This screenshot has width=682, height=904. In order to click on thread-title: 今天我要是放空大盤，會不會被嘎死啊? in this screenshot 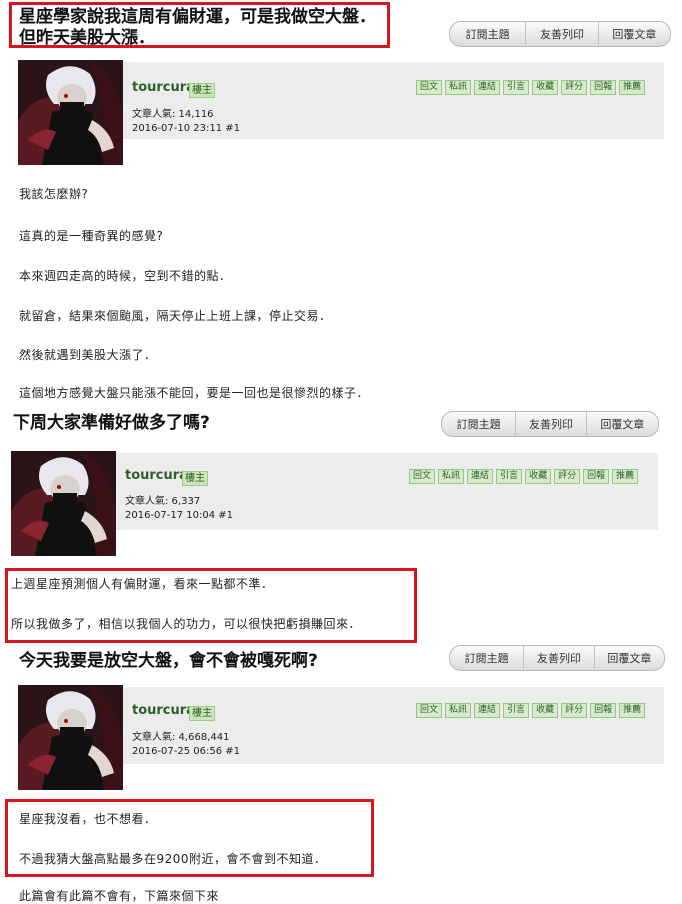, I will do `click(168, 661)`.